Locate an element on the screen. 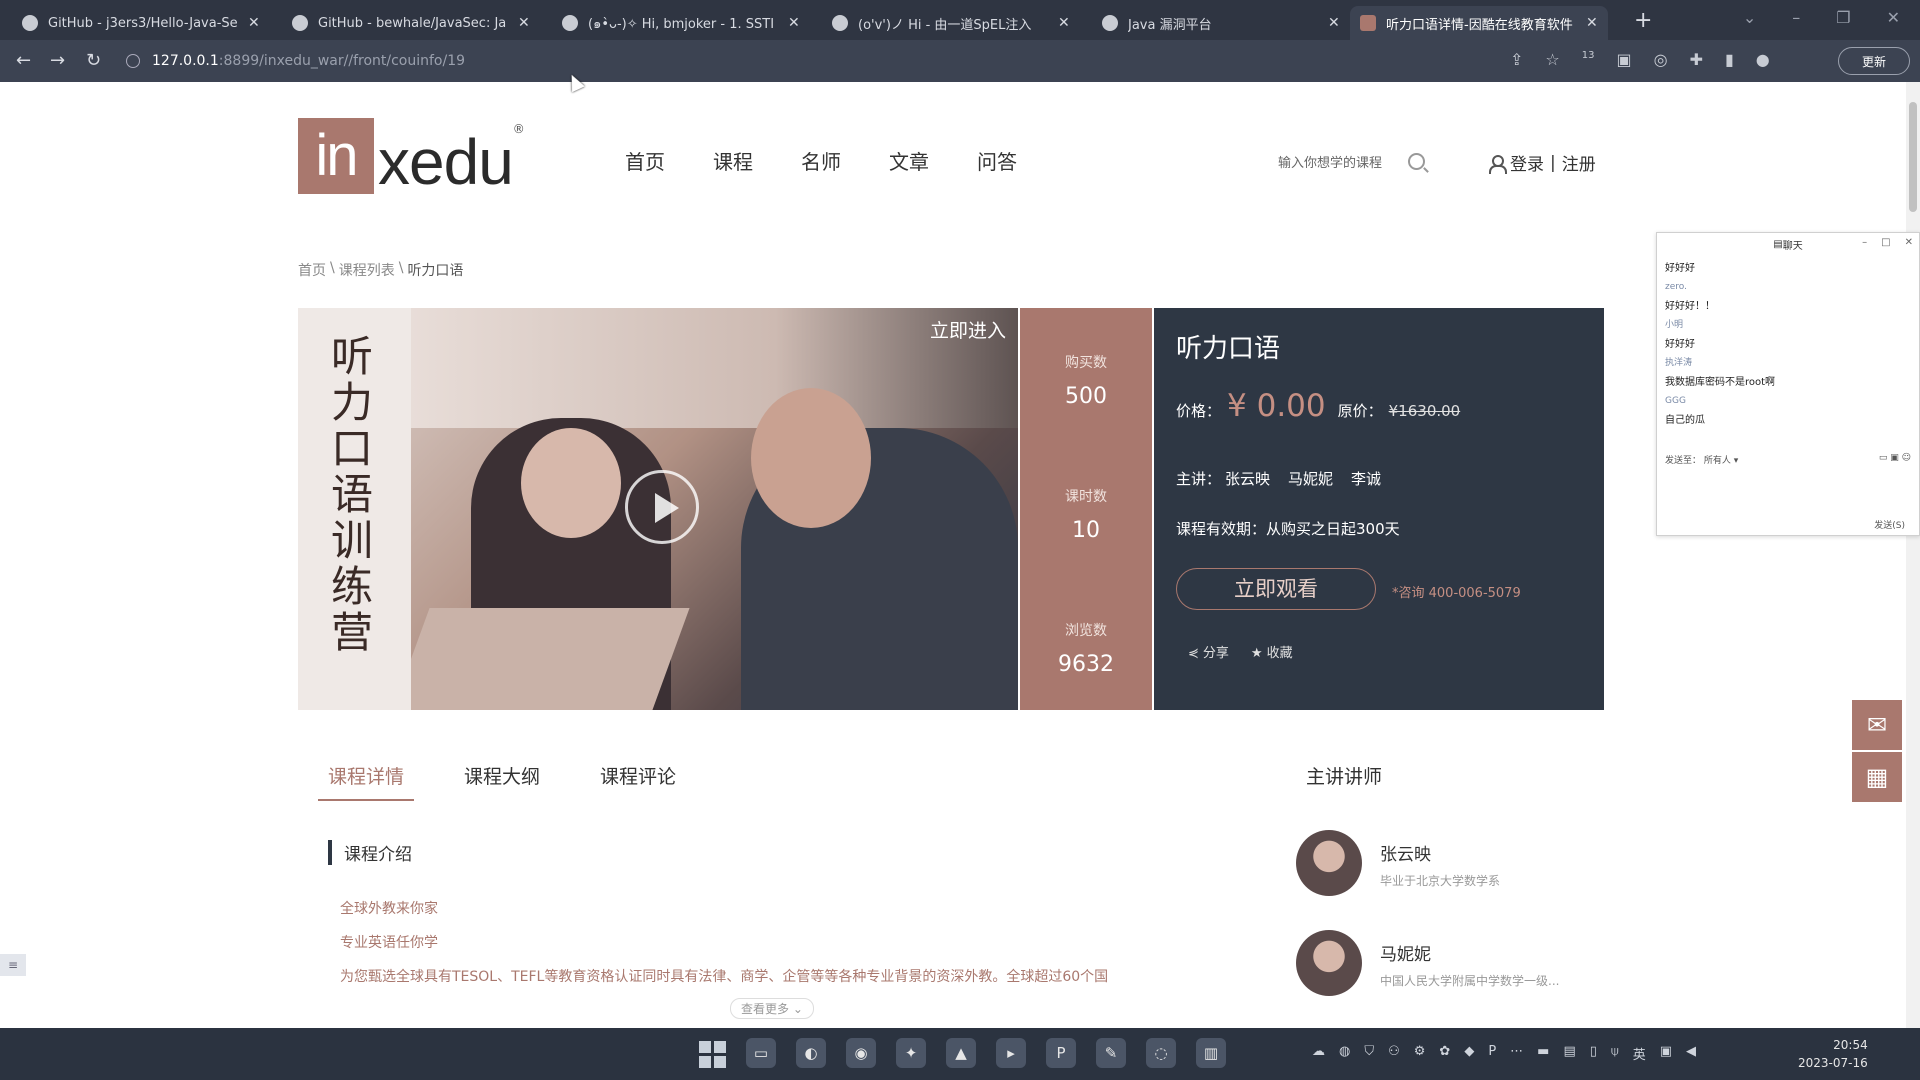 The height and width of the screenshot is (1080, 1920). volume-icon: ◀ is located at coordinates (1691, 1053).